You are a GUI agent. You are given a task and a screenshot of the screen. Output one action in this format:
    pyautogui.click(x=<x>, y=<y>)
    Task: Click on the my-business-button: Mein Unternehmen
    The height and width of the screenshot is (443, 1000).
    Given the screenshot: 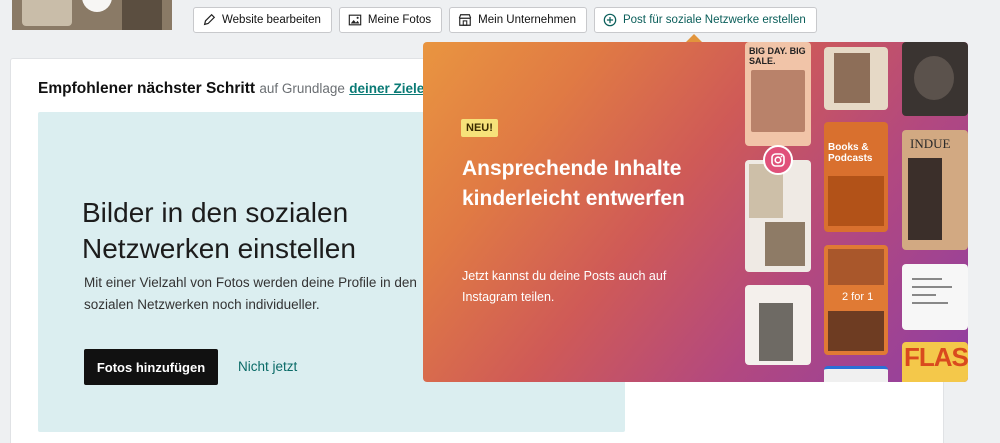 What is the action you would take?
    pyautogui.click(x=518, y=20)
    